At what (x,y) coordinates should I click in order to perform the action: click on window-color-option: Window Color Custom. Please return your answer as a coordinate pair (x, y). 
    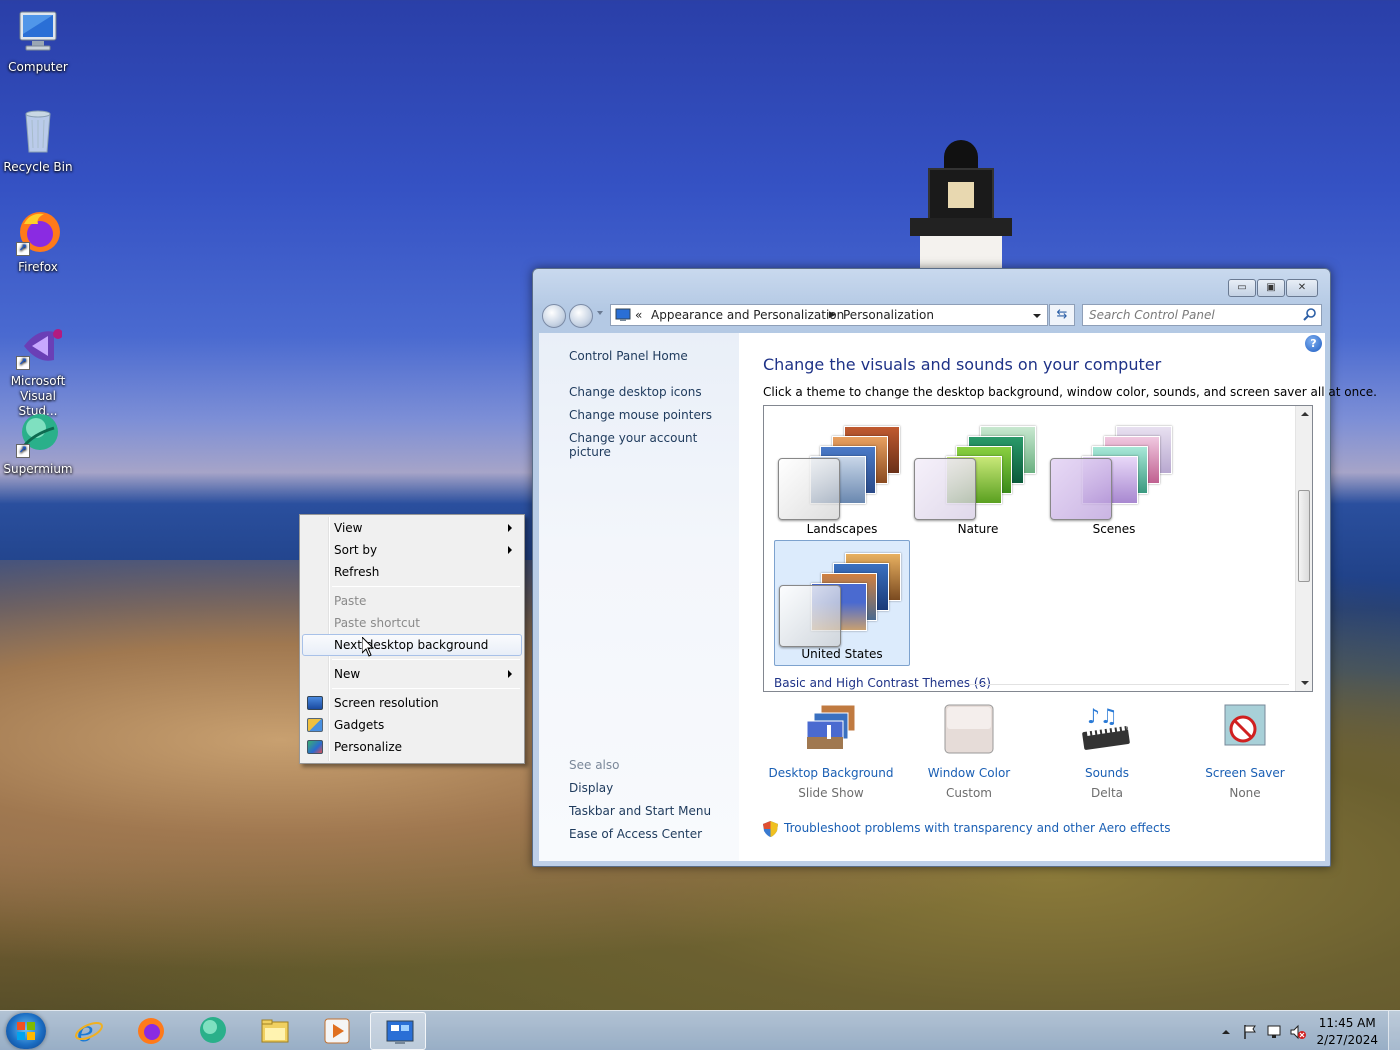
    Looking at the image, I should click on (969, 753).